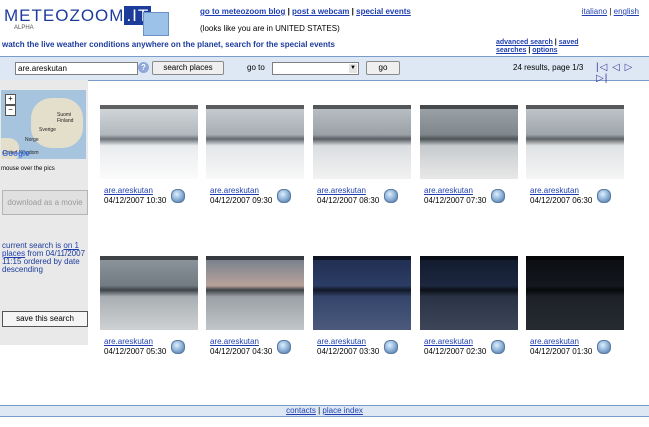  I want to click on timestamp: 04/12/2007 09:30, so click(241, 200).